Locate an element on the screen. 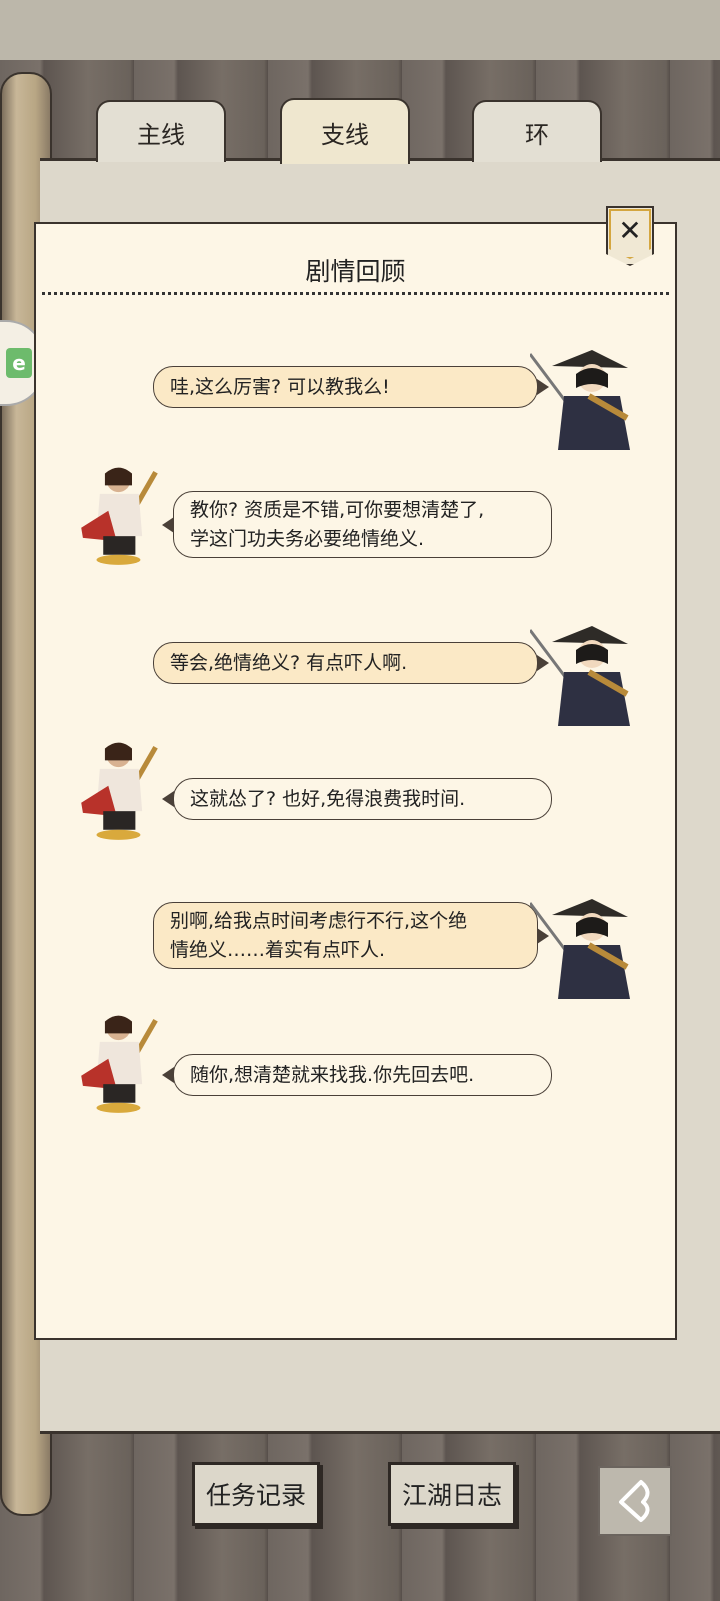 Image resolution: width=720 pixels, height=1601 pixels. back-arrow-icon is located at coordinates (634, 1501).